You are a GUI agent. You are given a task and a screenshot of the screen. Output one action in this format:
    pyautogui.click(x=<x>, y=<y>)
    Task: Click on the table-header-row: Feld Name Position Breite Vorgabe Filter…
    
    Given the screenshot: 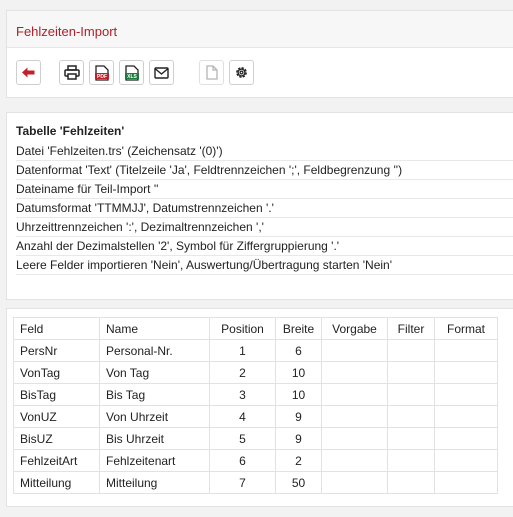 What is the action you would take?
    pyautogui.click(x=255, y=328)
    